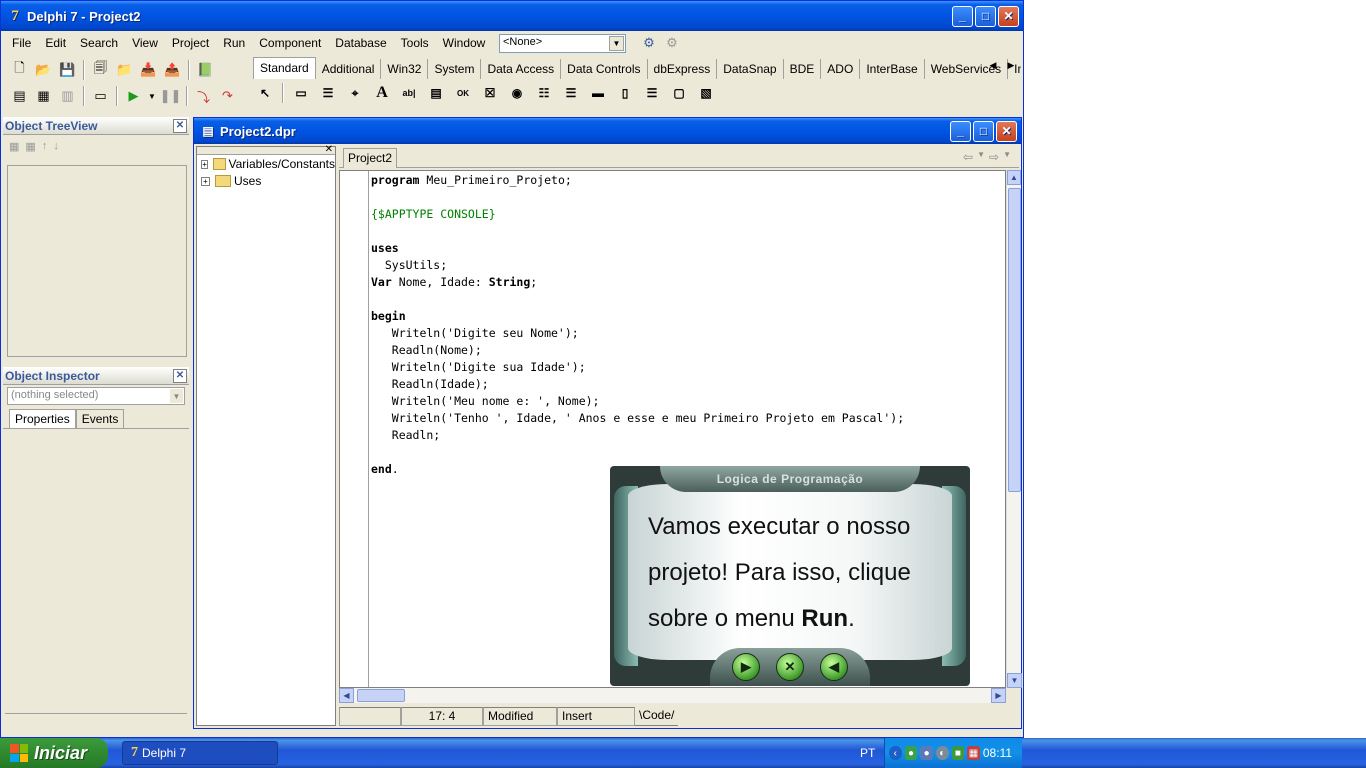 This screenshot has width=1366, height=768. Describe the element at coordinates (301, 93) in the screenshot. I see `frames-icon: ▭` at that location.